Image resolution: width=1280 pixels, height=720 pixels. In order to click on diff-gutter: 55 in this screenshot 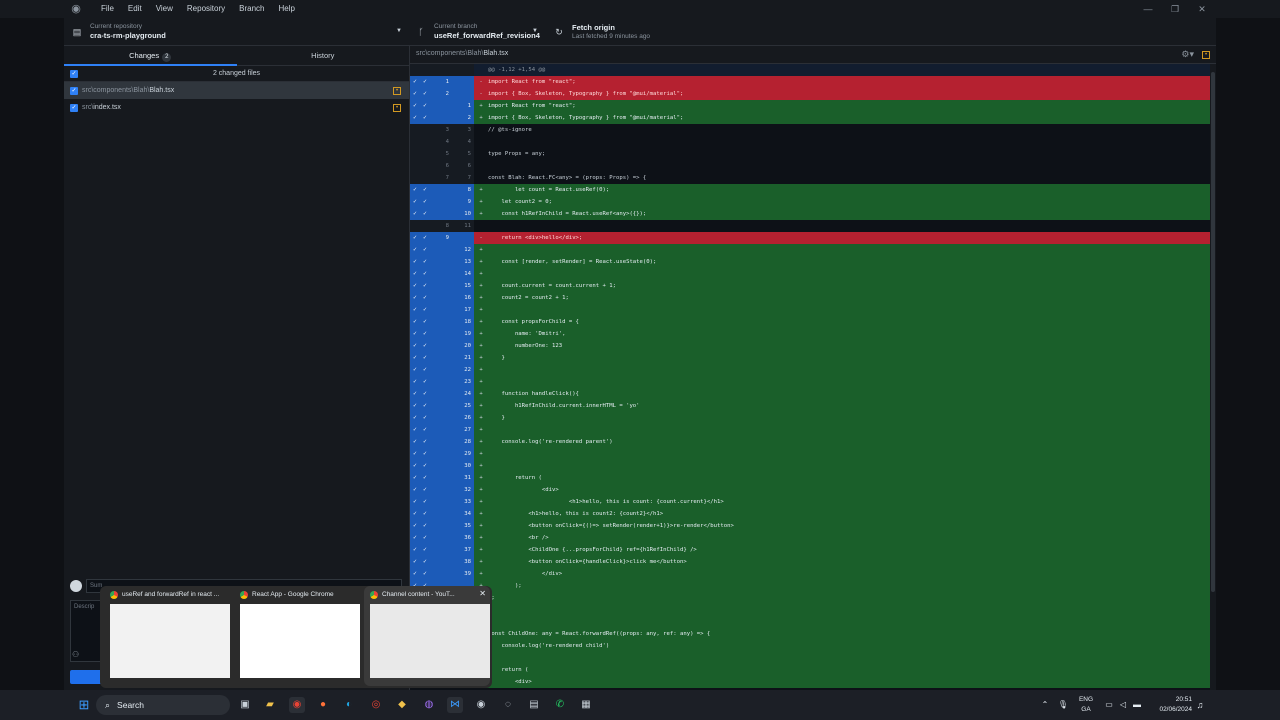, I will do `click(442, 154)`.